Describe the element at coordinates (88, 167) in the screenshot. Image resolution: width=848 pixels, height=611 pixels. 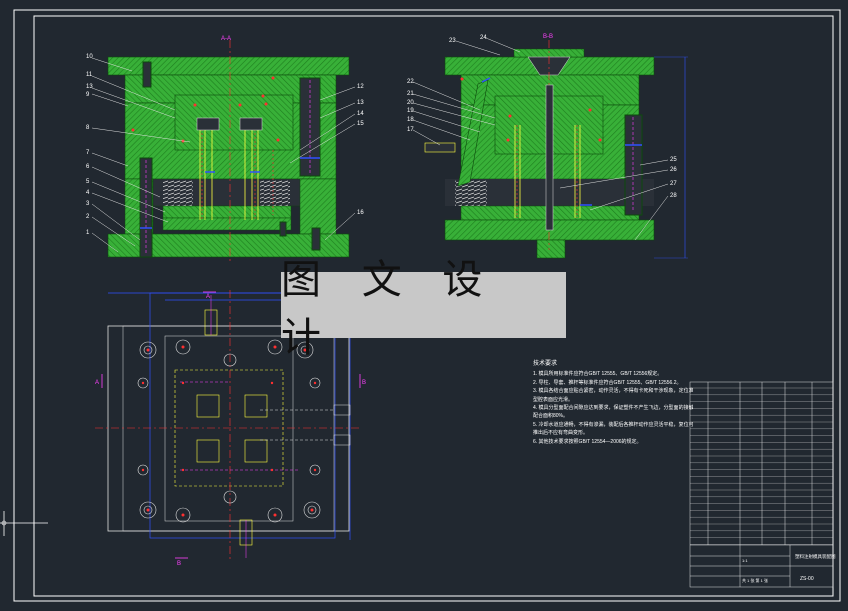
I see `callout: 6` at that location.